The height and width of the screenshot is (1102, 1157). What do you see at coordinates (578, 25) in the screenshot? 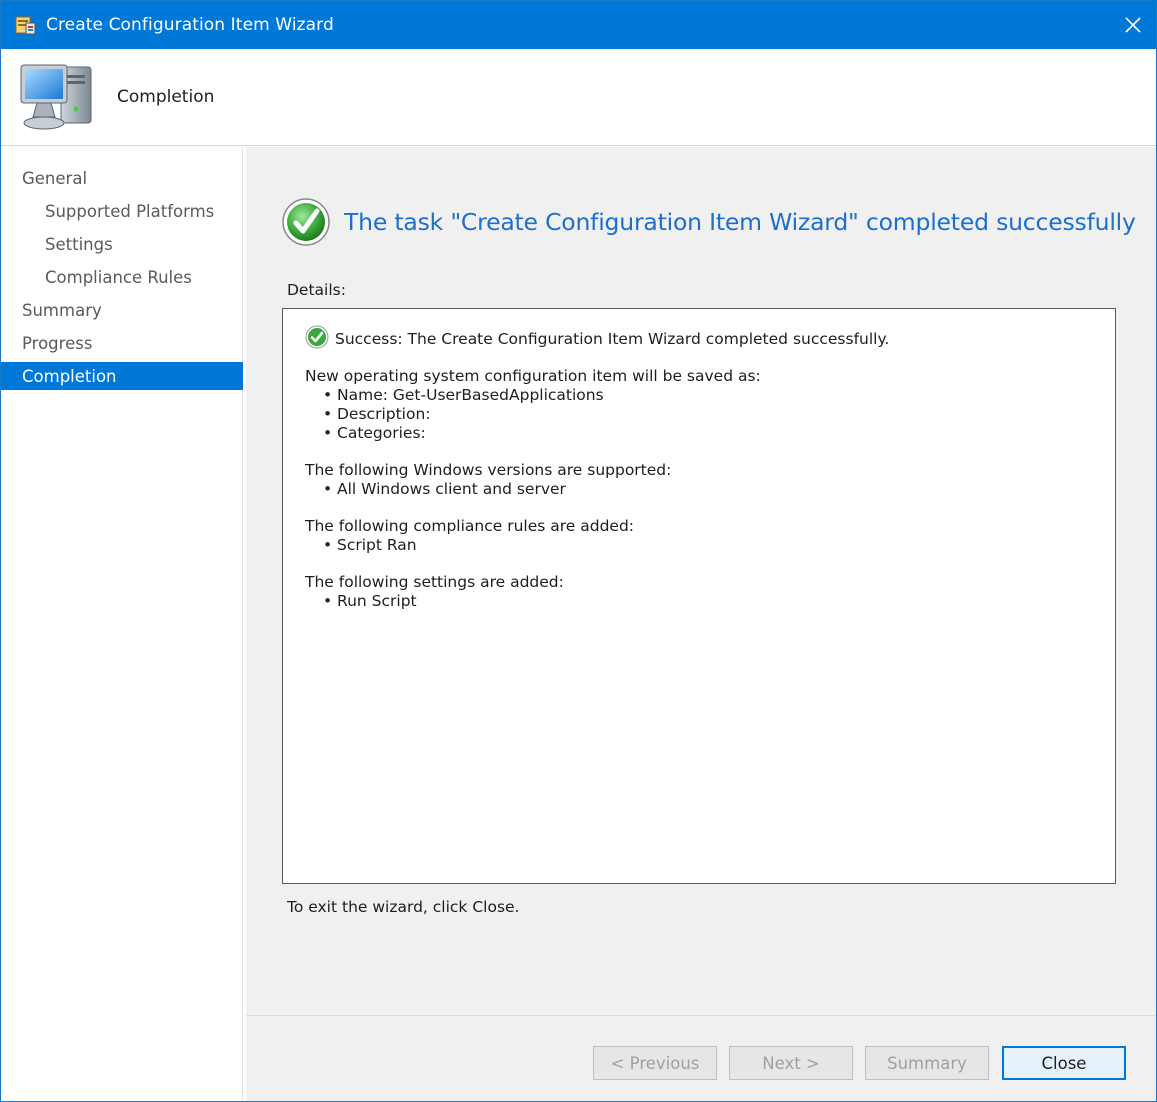
I see `title-bar: Create Configuration Item Wizard` at bounding box center [578, 25].